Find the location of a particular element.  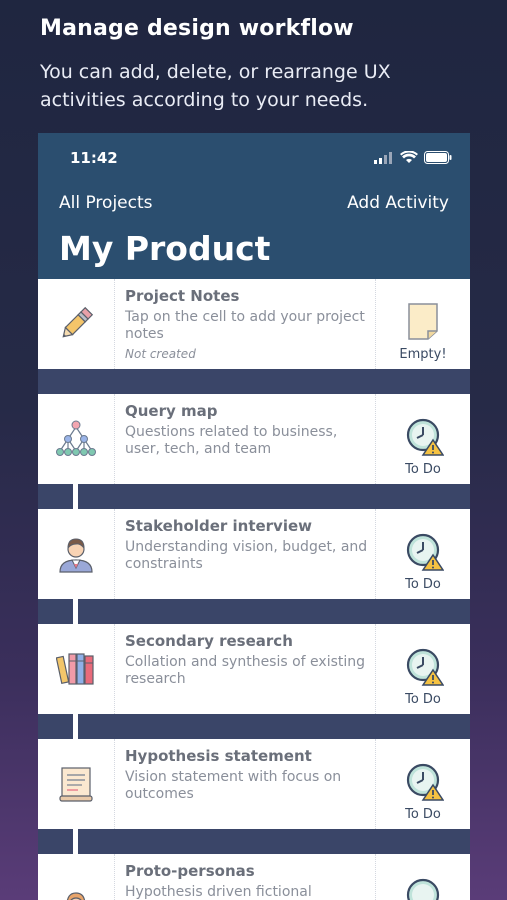

card-title: Hypothesis statement is located at coordinates (218, 756).